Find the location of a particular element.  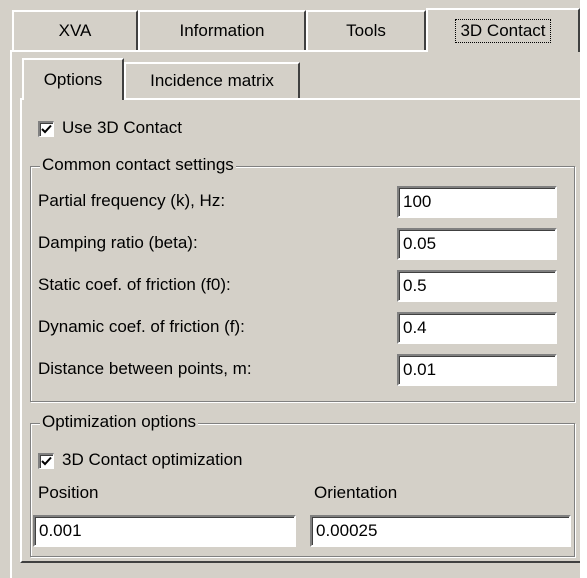

common-contact-settings-title: Common contact settings is located at coordinates (138, 165).